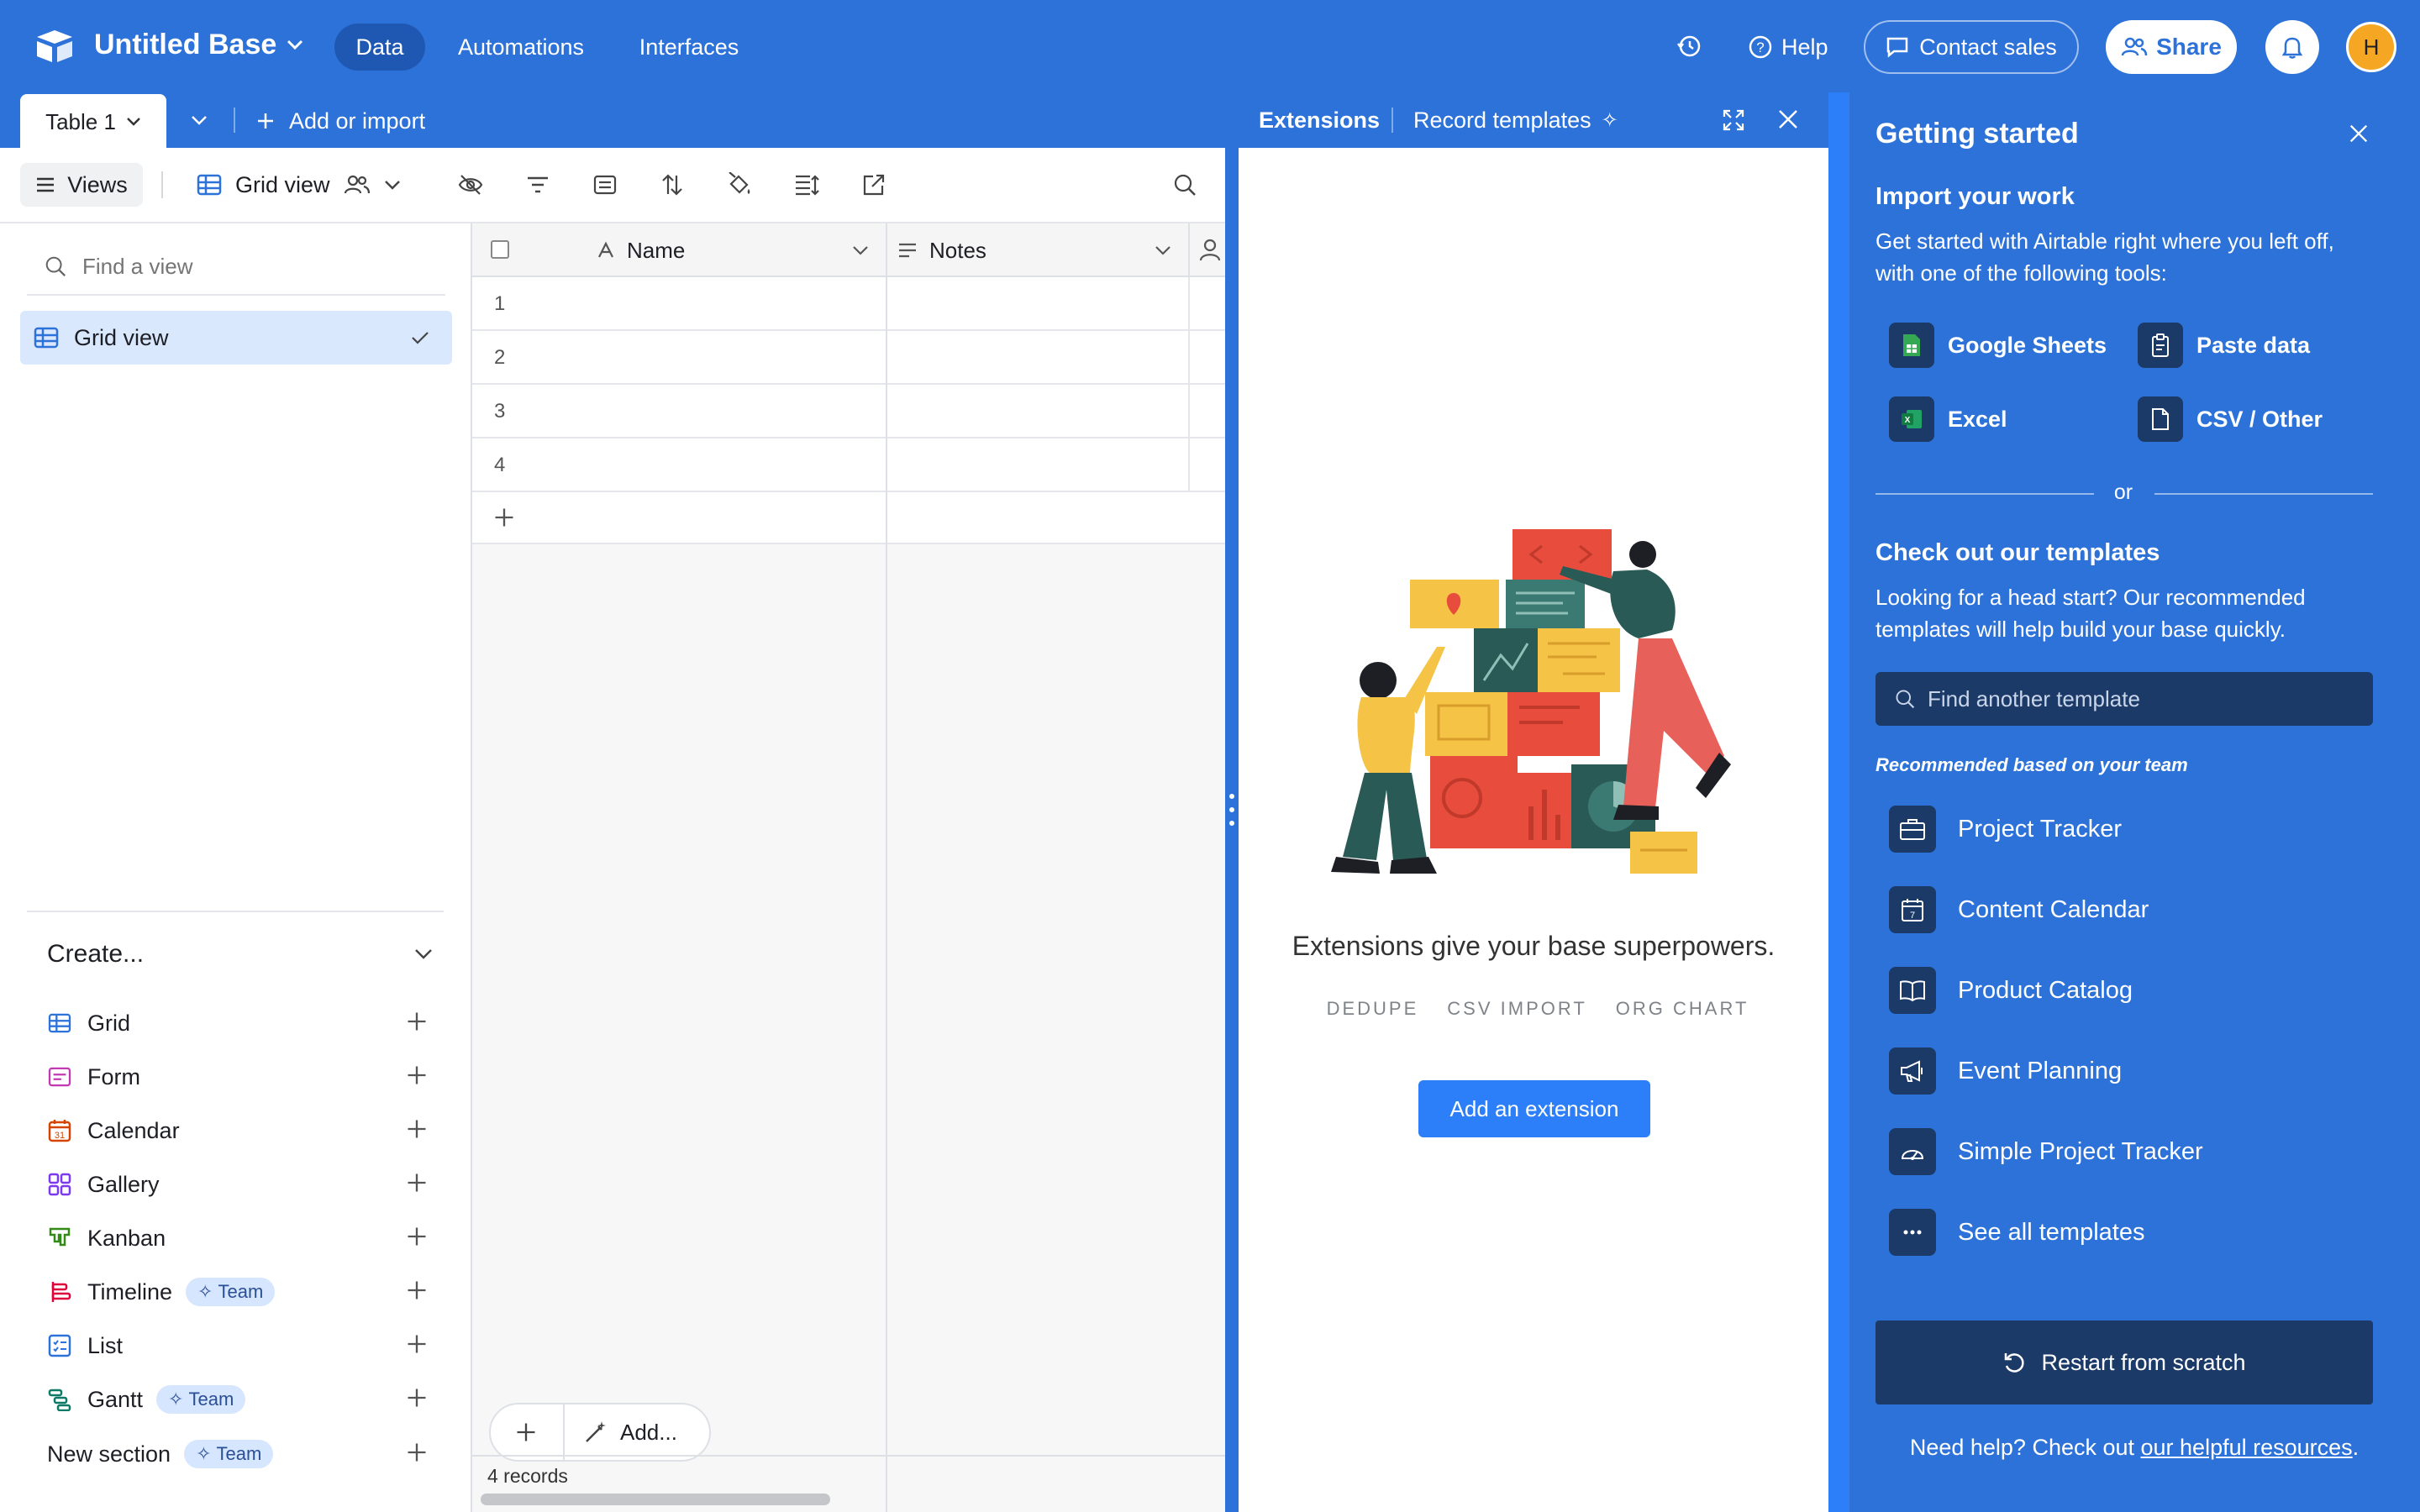  Describe the element at coordinates (1515, 121) in the screenshot. I see `tab-record-templates: Record templates ✧` at that location.